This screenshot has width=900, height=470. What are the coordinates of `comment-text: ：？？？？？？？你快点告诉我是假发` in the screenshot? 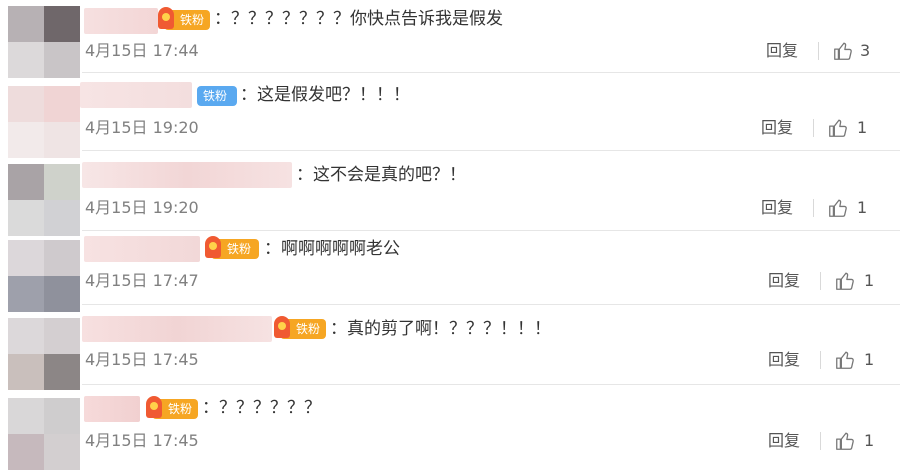 It's located at (358, 19).